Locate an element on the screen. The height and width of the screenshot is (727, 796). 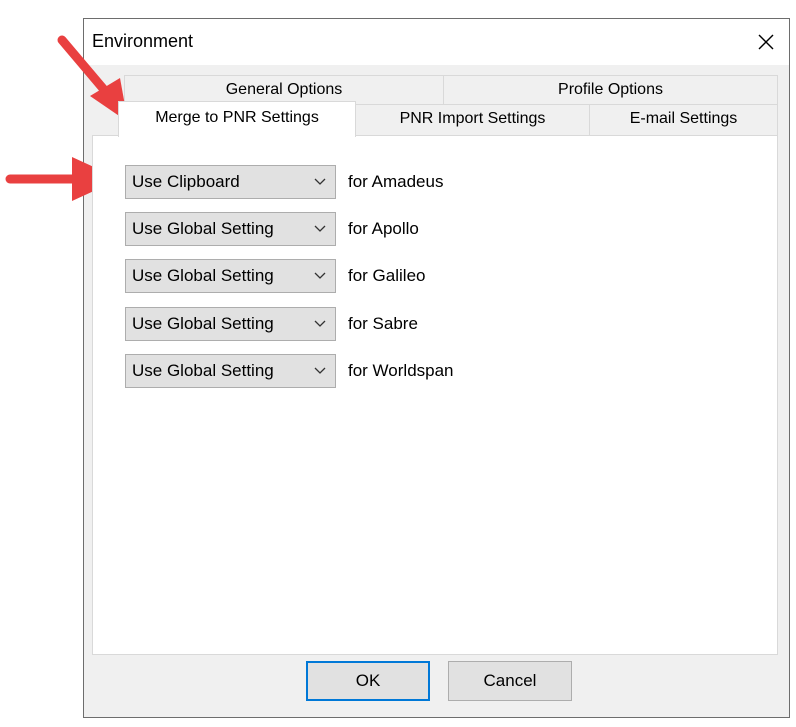
setting-row-worldspan: Use Global Setting for Worldspan is located at coordinates (289, 371).